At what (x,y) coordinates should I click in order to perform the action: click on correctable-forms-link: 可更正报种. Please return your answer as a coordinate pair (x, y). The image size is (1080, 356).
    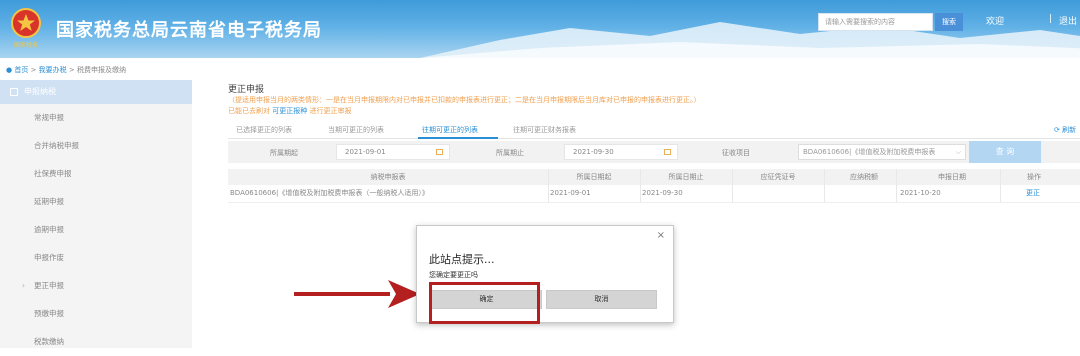
    Looking at the image, I should click on (289, 111).